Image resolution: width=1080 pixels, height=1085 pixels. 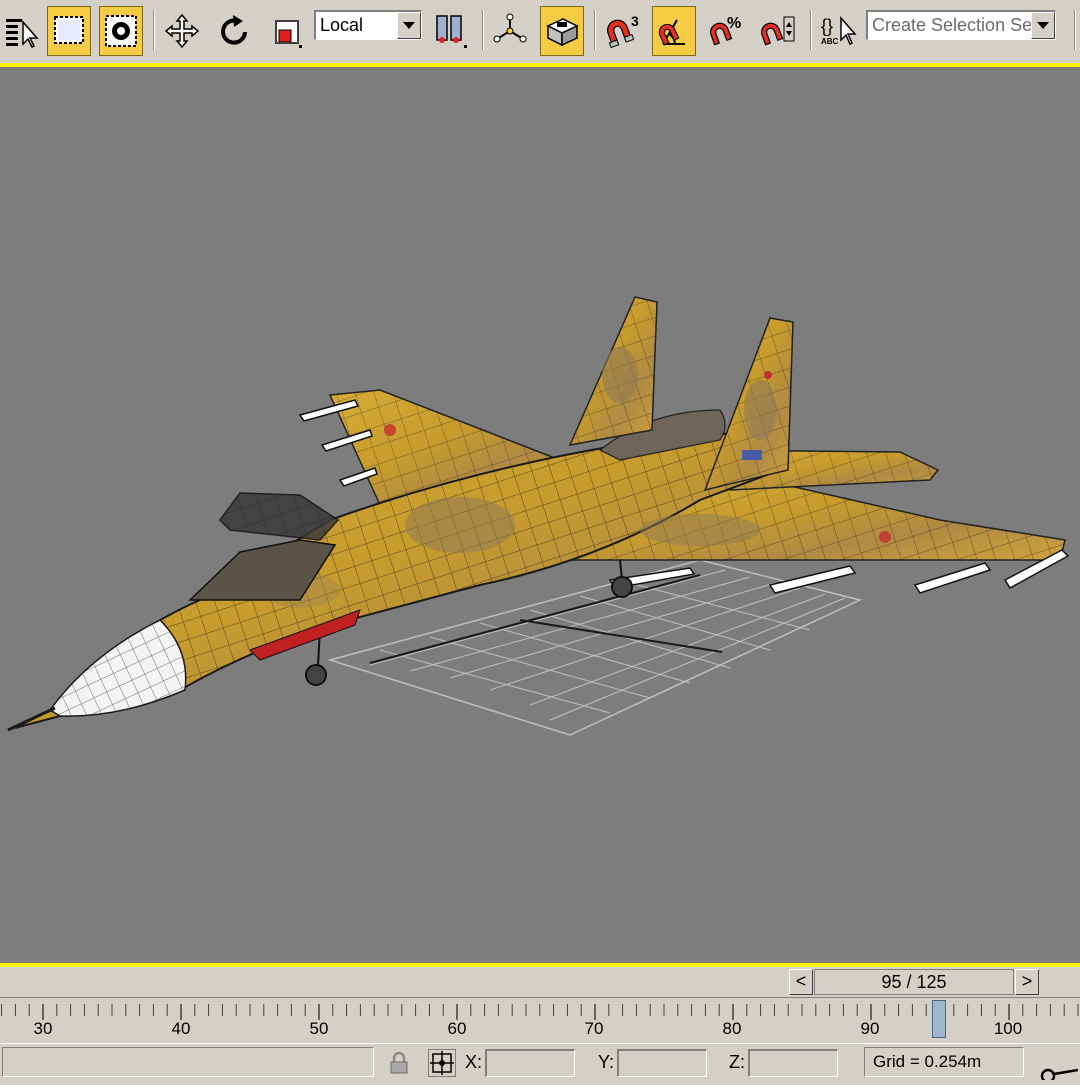 What do you see at coordinates (540, 1012) in the screenshot?
I see `track-bar-ticks` at bounding box center [540, 1012].